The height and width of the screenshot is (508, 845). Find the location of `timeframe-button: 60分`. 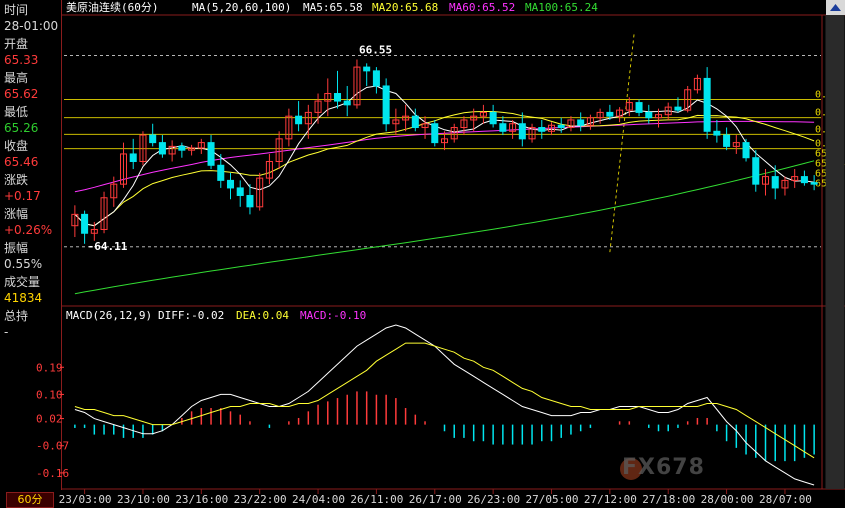

timeframe-button: 60分 is located at coordinates (30, 500).